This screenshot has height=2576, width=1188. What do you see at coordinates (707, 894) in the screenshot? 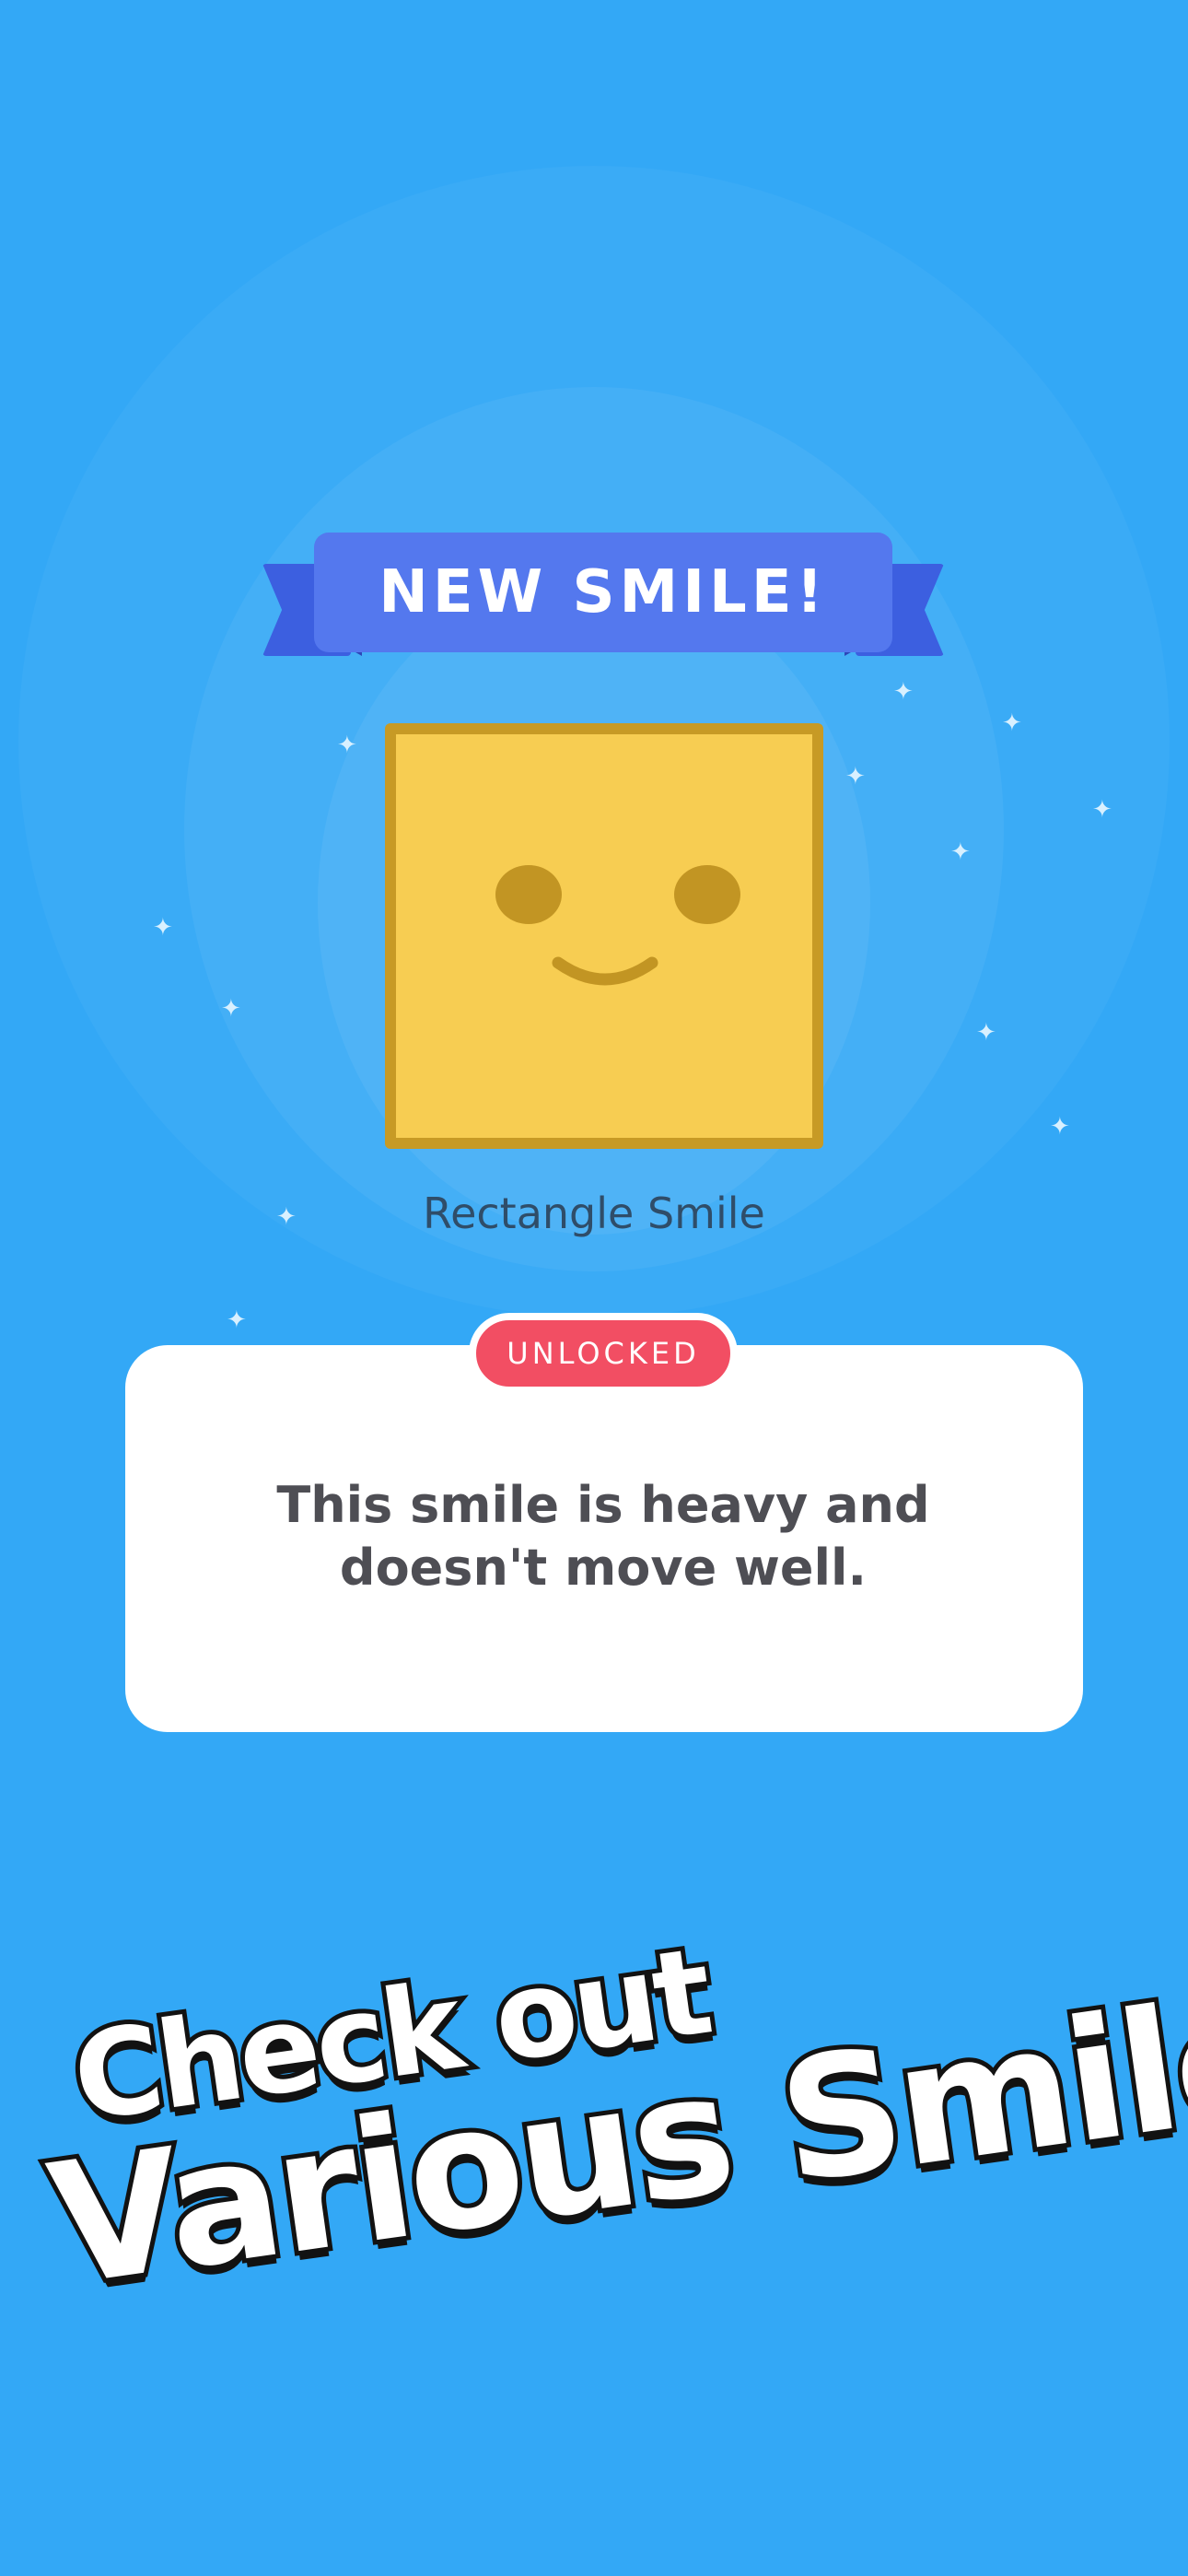
I see `smile-right-eye` at bounding box center [707, 894].